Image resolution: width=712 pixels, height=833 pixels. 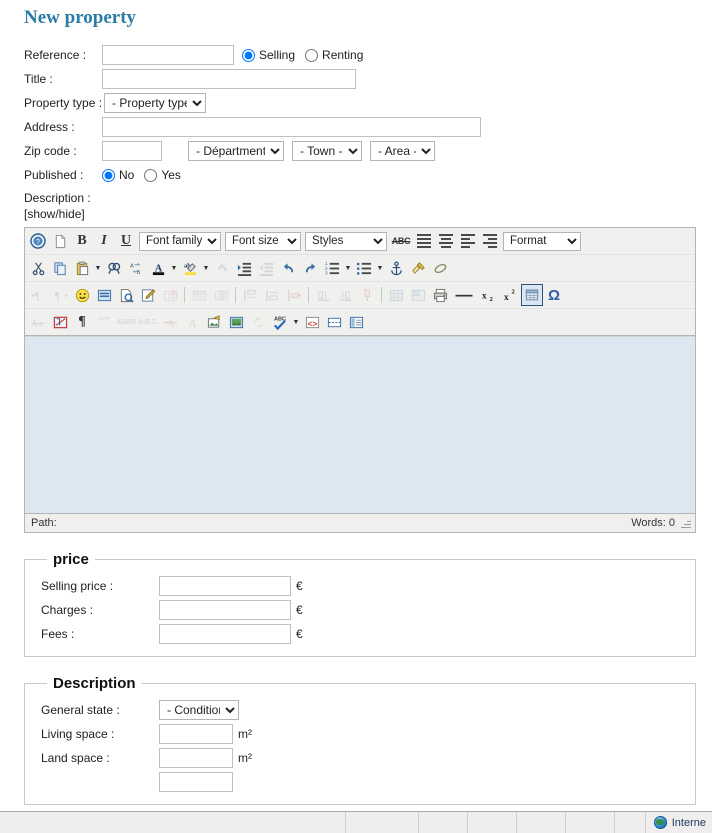 I want to click on view-source-code-icon: <>, so click(x=312, y=322).